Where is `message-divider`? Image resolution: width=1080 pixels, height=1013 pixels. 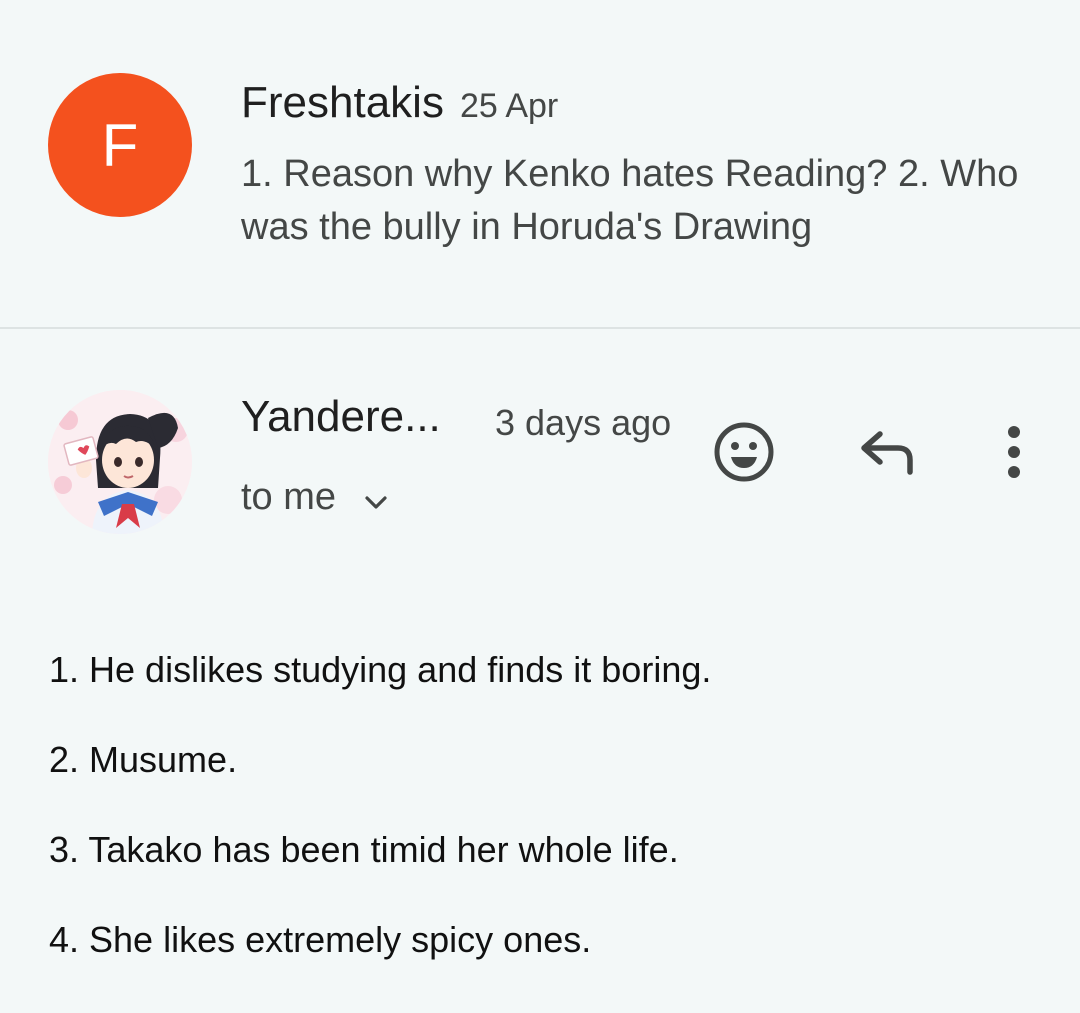
message-divider is located at coordinates (540, 328).